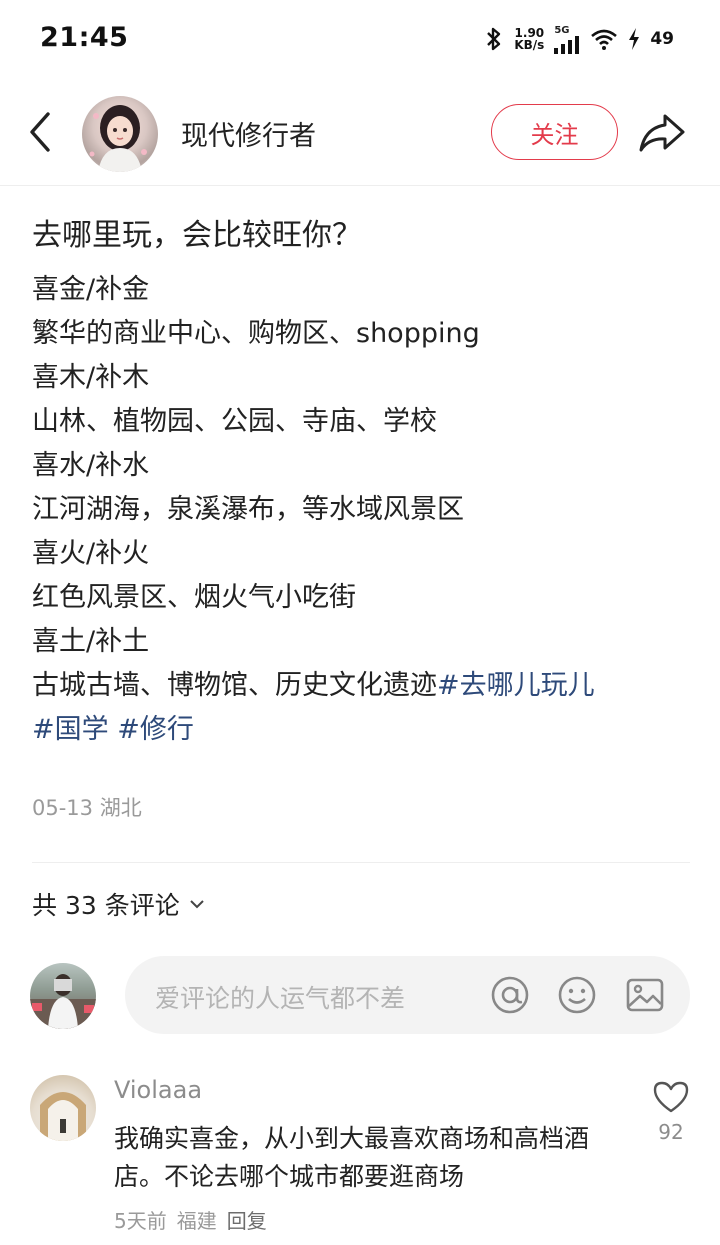 This screenshot has height=1245, width=720. What do you see at coordinates (494, 39) in the screenshot?
I see `bluetooth-icon` at bounding box center [494, 39].